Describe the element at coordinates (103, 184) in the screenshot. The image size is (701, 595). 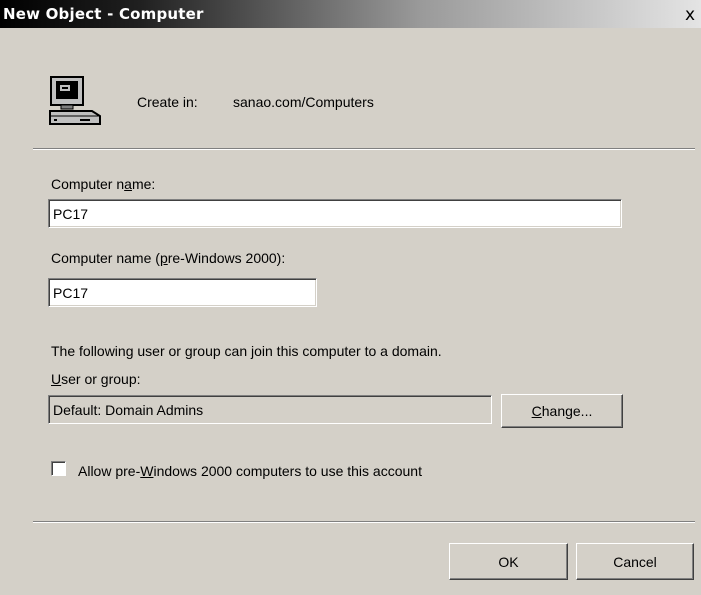
I see `computer-name-label: Computer name:` at that location.